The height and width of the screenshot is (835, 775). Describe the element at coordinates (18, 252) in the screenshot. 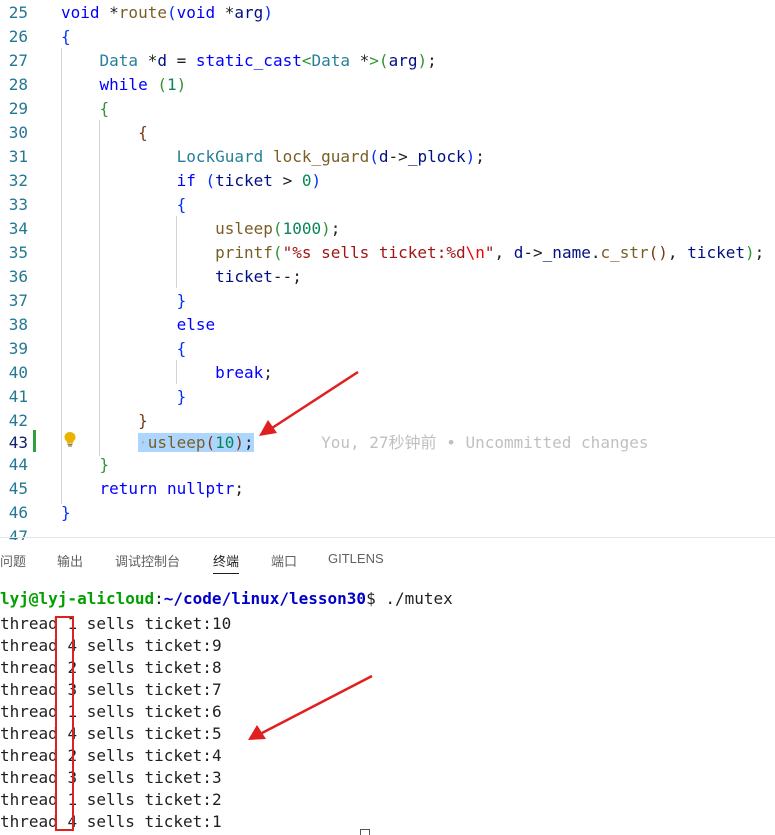

I see `line-number: 35` at that location.